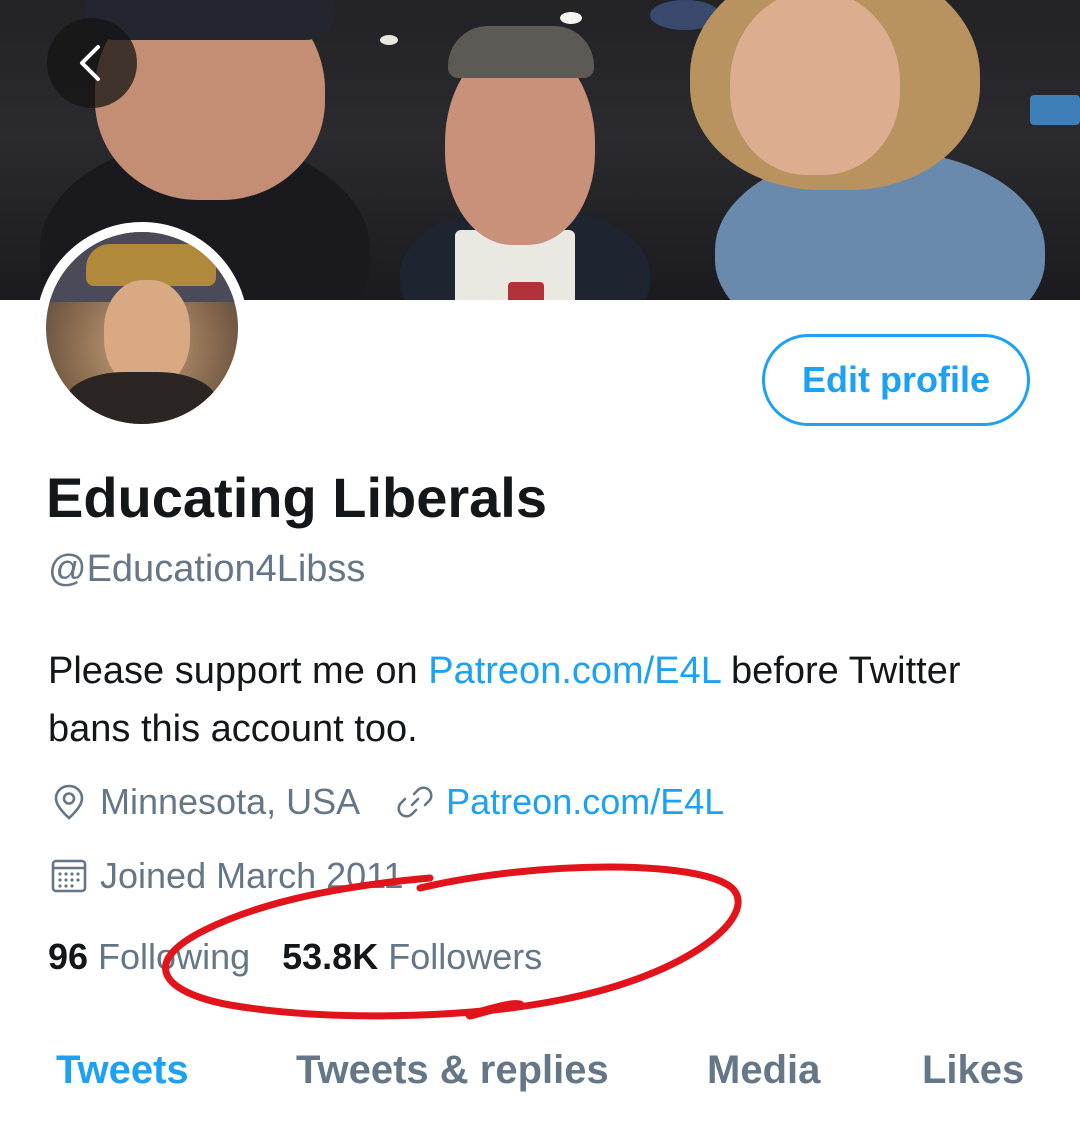 The width and height of the screenshot is (1080, 1121). I want to click on tab-tweets: Tweets, so click(122, 1070).